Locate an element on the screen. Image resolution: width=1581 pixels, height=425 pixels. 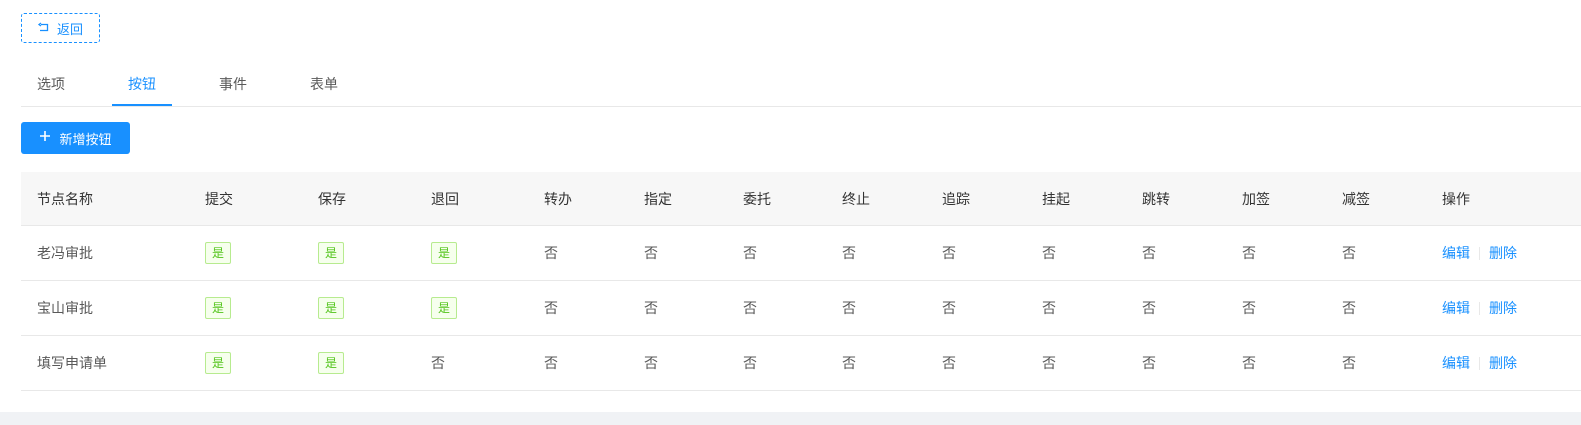
add-button-button: 新增按钮 is located at coordinates (75, 138).